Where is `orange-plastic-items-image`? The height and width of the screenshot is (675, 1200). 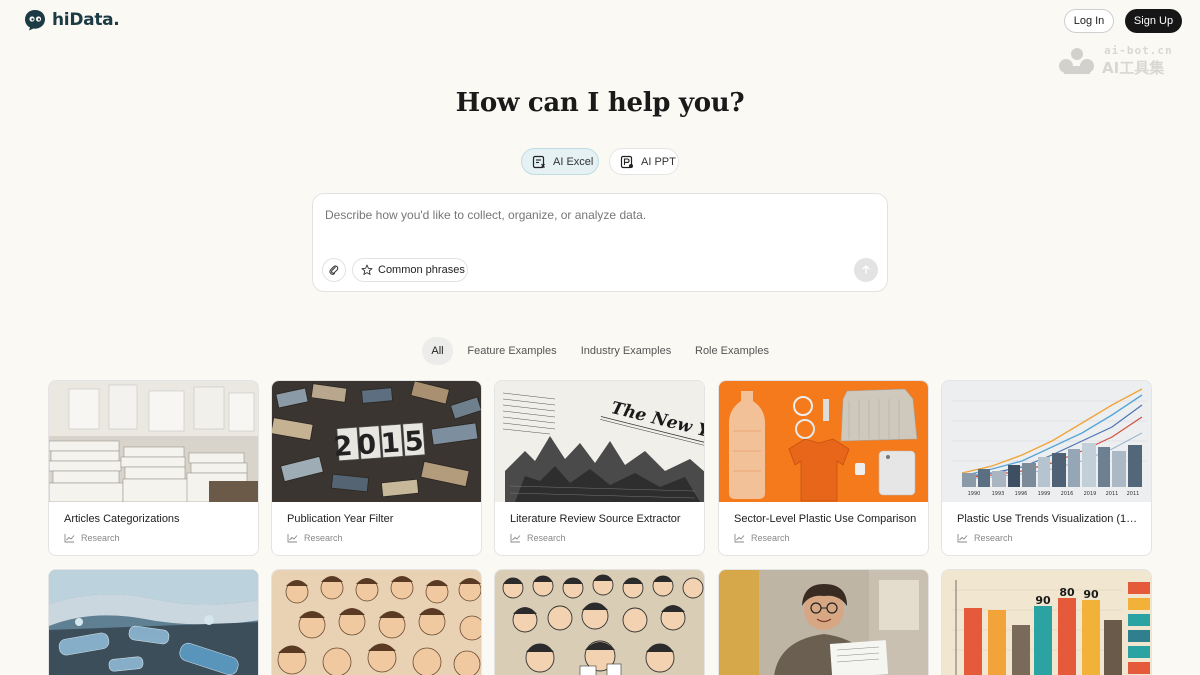 orange-plastic-items-image is located at coordinates (823, 441).